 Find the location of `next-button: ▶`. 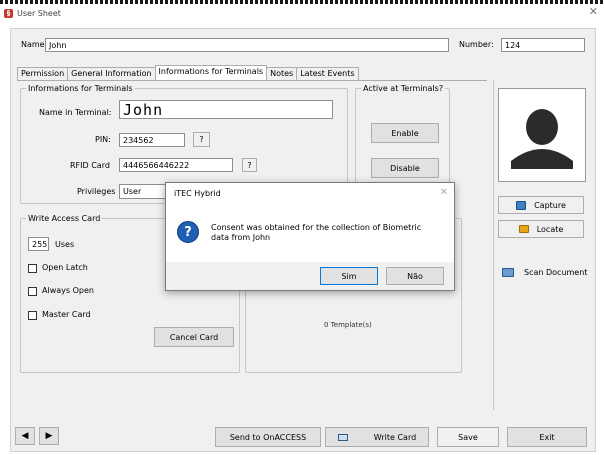

next-button: ▶ is located at coordinates (49, 436).